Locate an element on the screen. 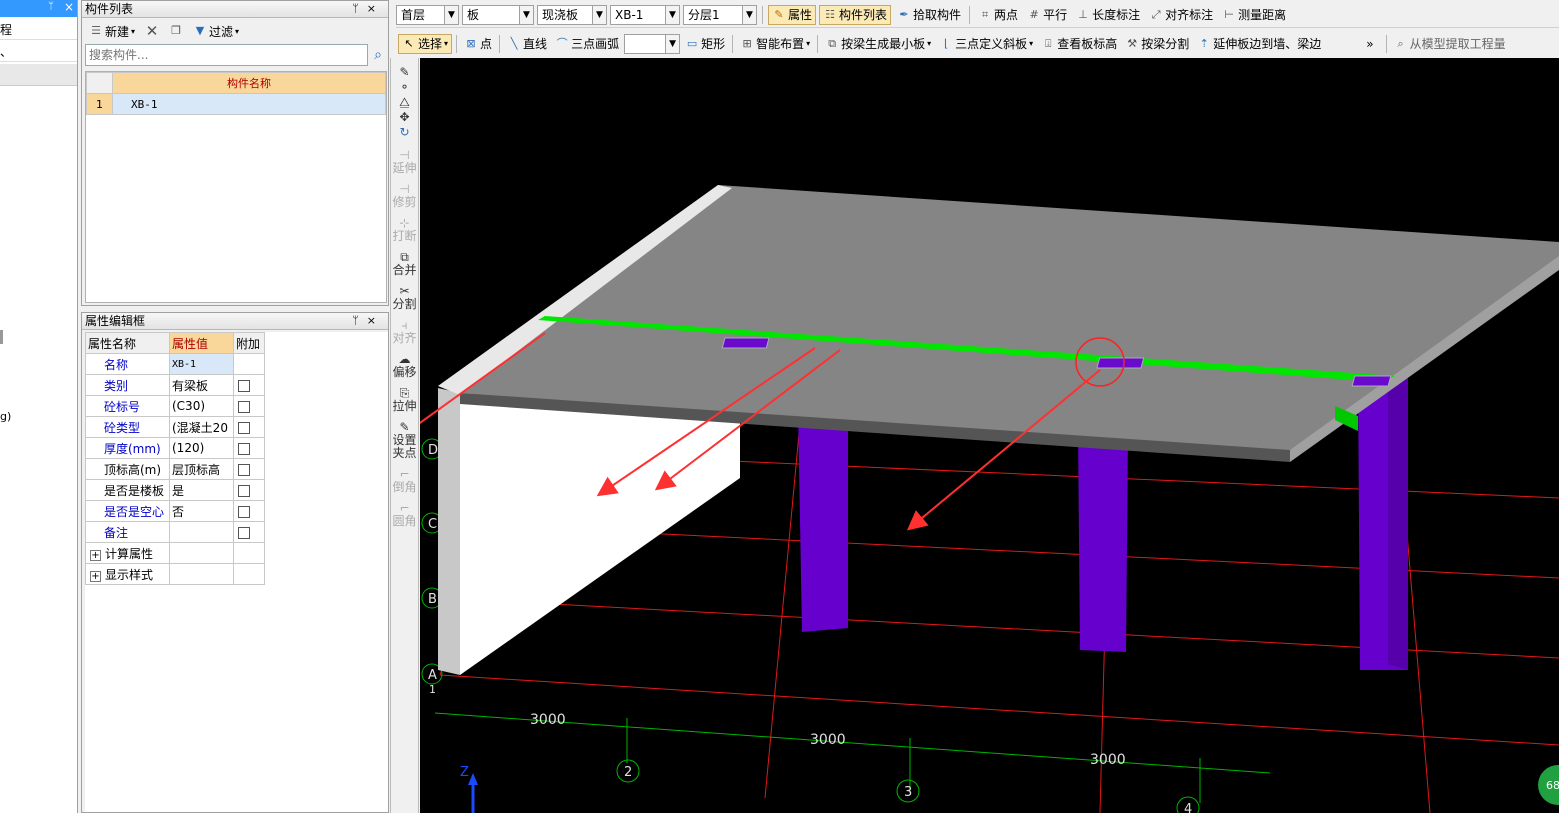  fillet-tool: ⌐ 圆角 is located at coordinates (404, 515).